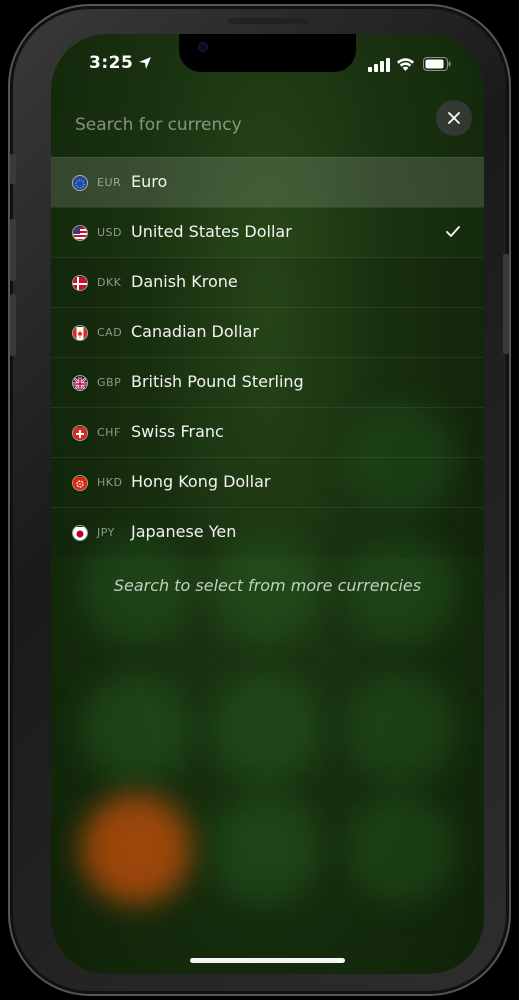 The height and width of the screenshot is (1000, 519). Describe the element at coordinates (203, 47) in the screenshot. I see `camera` at that location.